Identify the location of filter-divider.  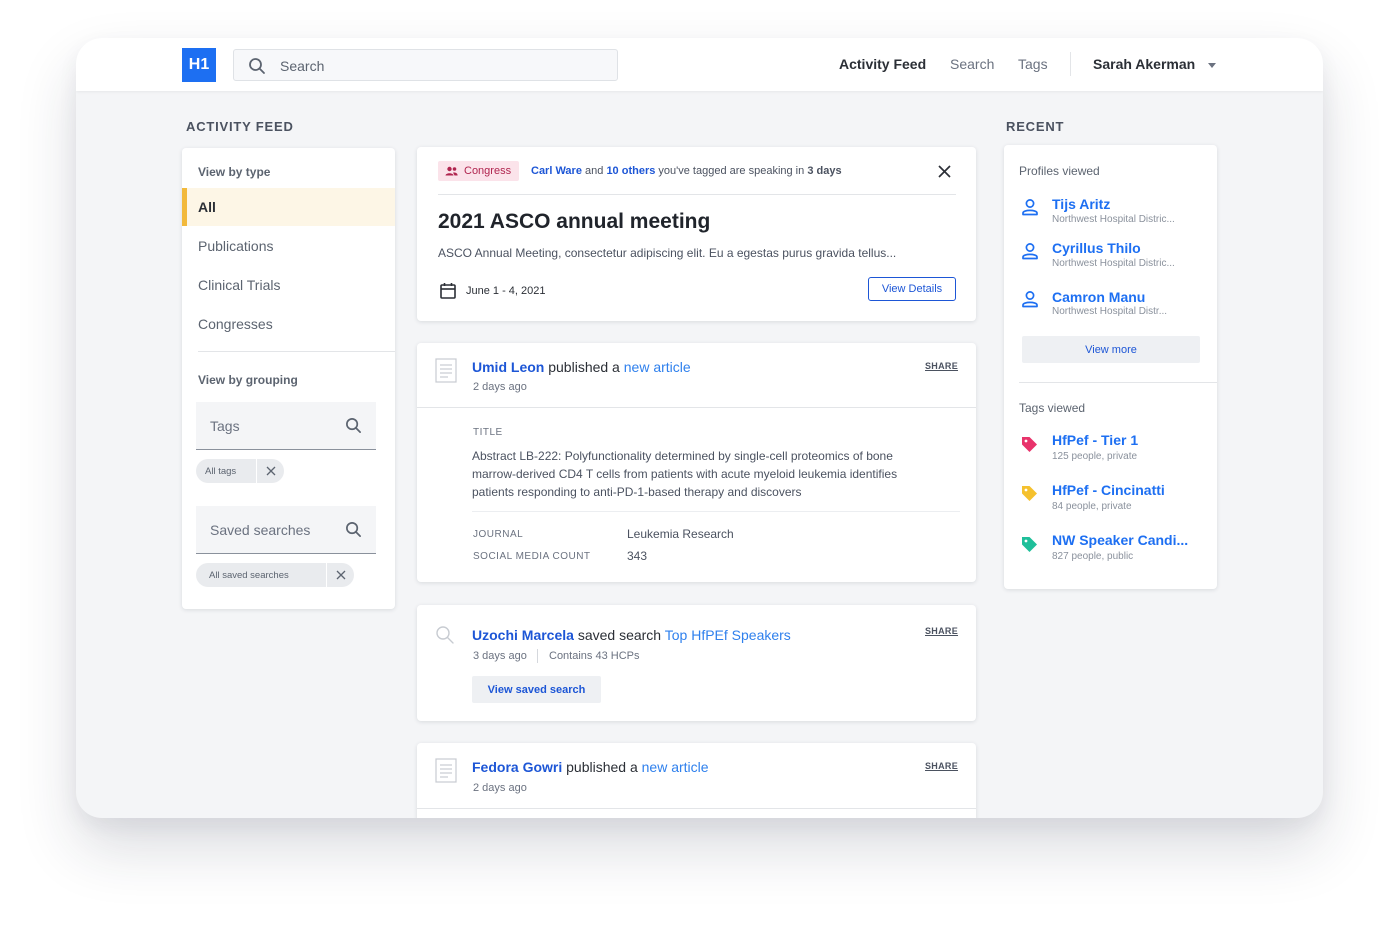
(296, 351).